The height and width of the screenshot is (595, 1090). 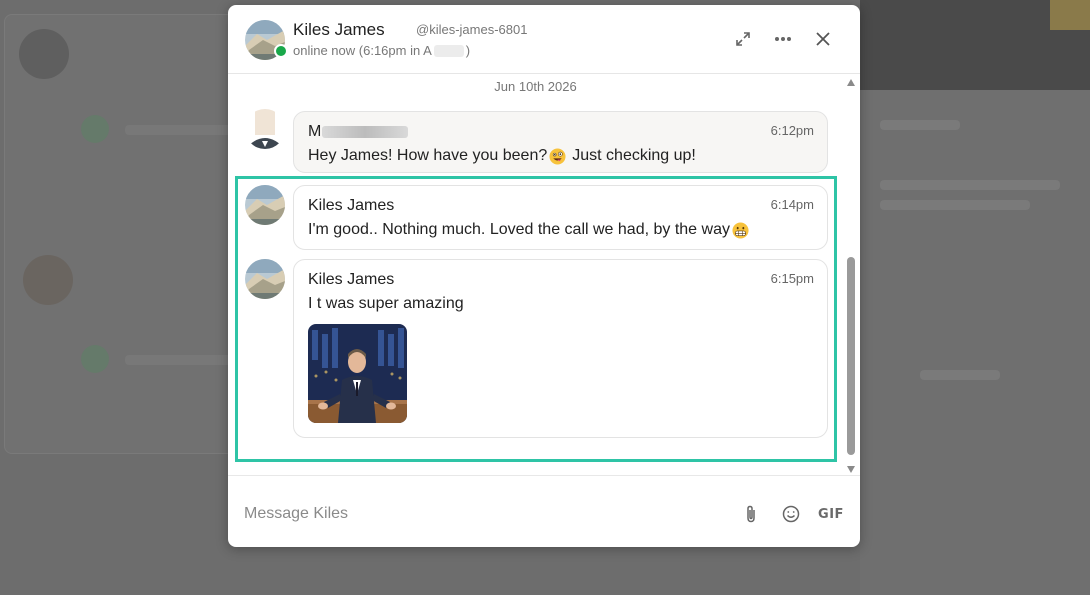 I want to click on gif-button: GIF, so click(x=831, y=514).